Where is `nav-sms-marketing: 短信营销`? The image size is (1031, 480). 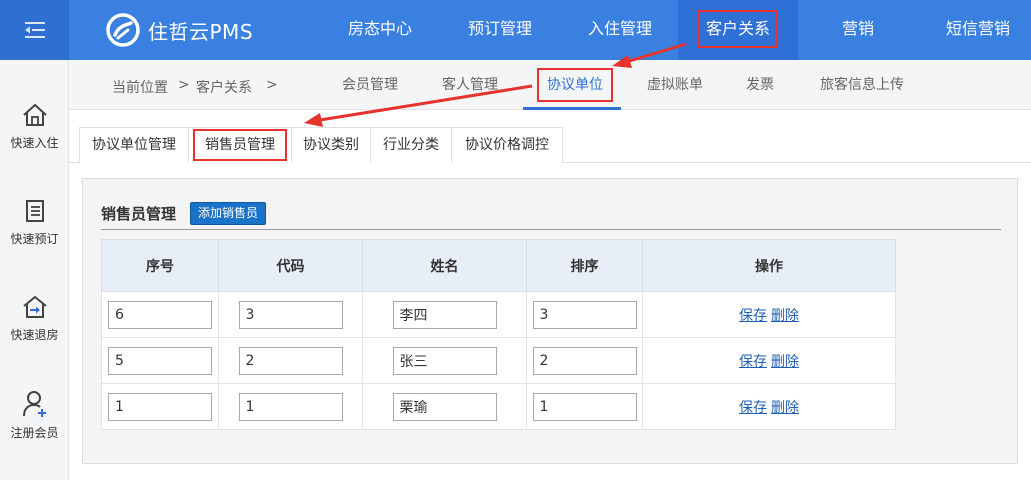
nav-sms-marketing: 短信营销 is located at coordinates (978, 30).